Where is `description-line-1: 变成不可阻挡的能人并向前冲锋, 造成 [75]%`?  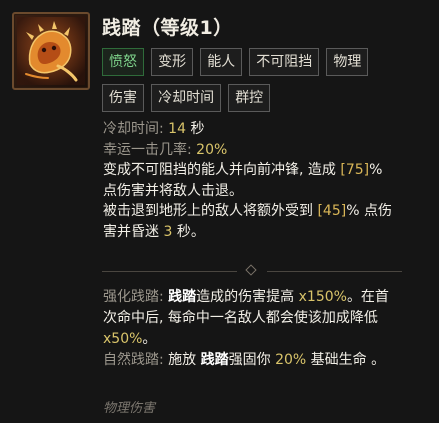
description-line-1: 变成不可阻挡的能人并向前冲锋, 造成 [75]% is located at coordinates (268, 170).